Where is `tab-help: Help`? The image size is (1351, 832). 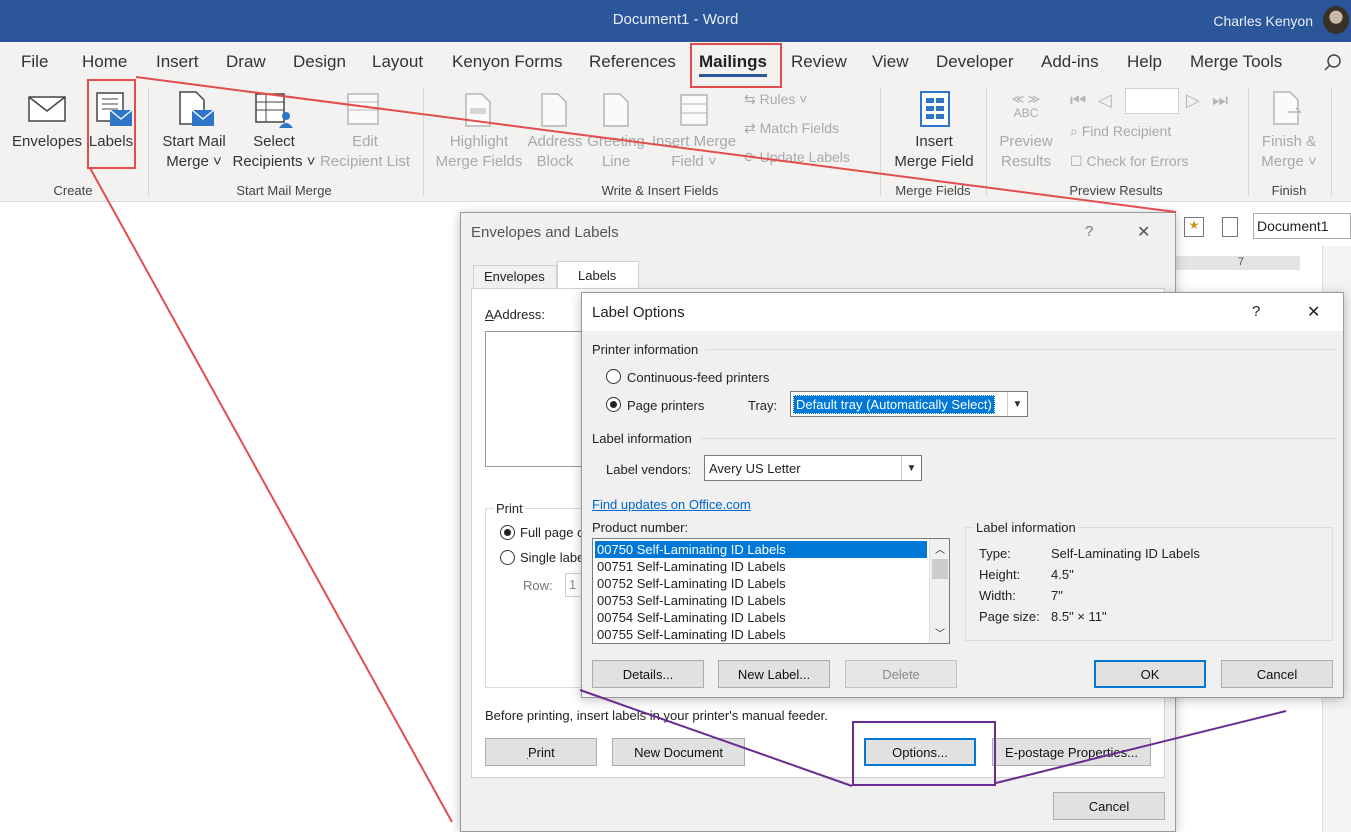 tab-help: Help is located at coordinates (1144, 62).